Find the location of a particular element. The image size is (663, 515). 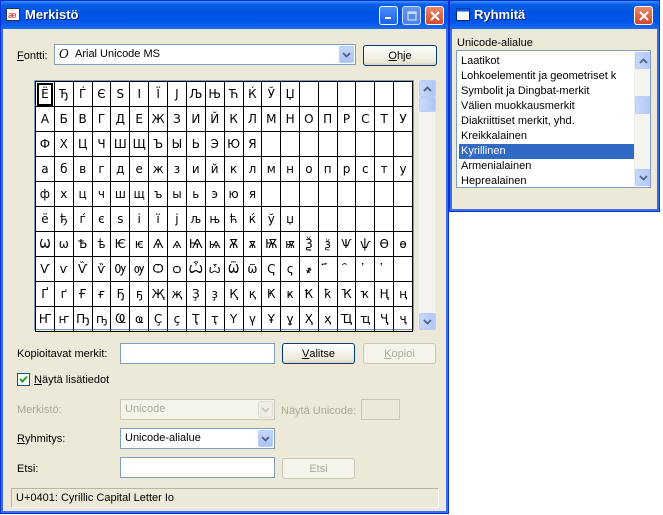

character-cell: Ѵ is located at coordinates (45, 269).